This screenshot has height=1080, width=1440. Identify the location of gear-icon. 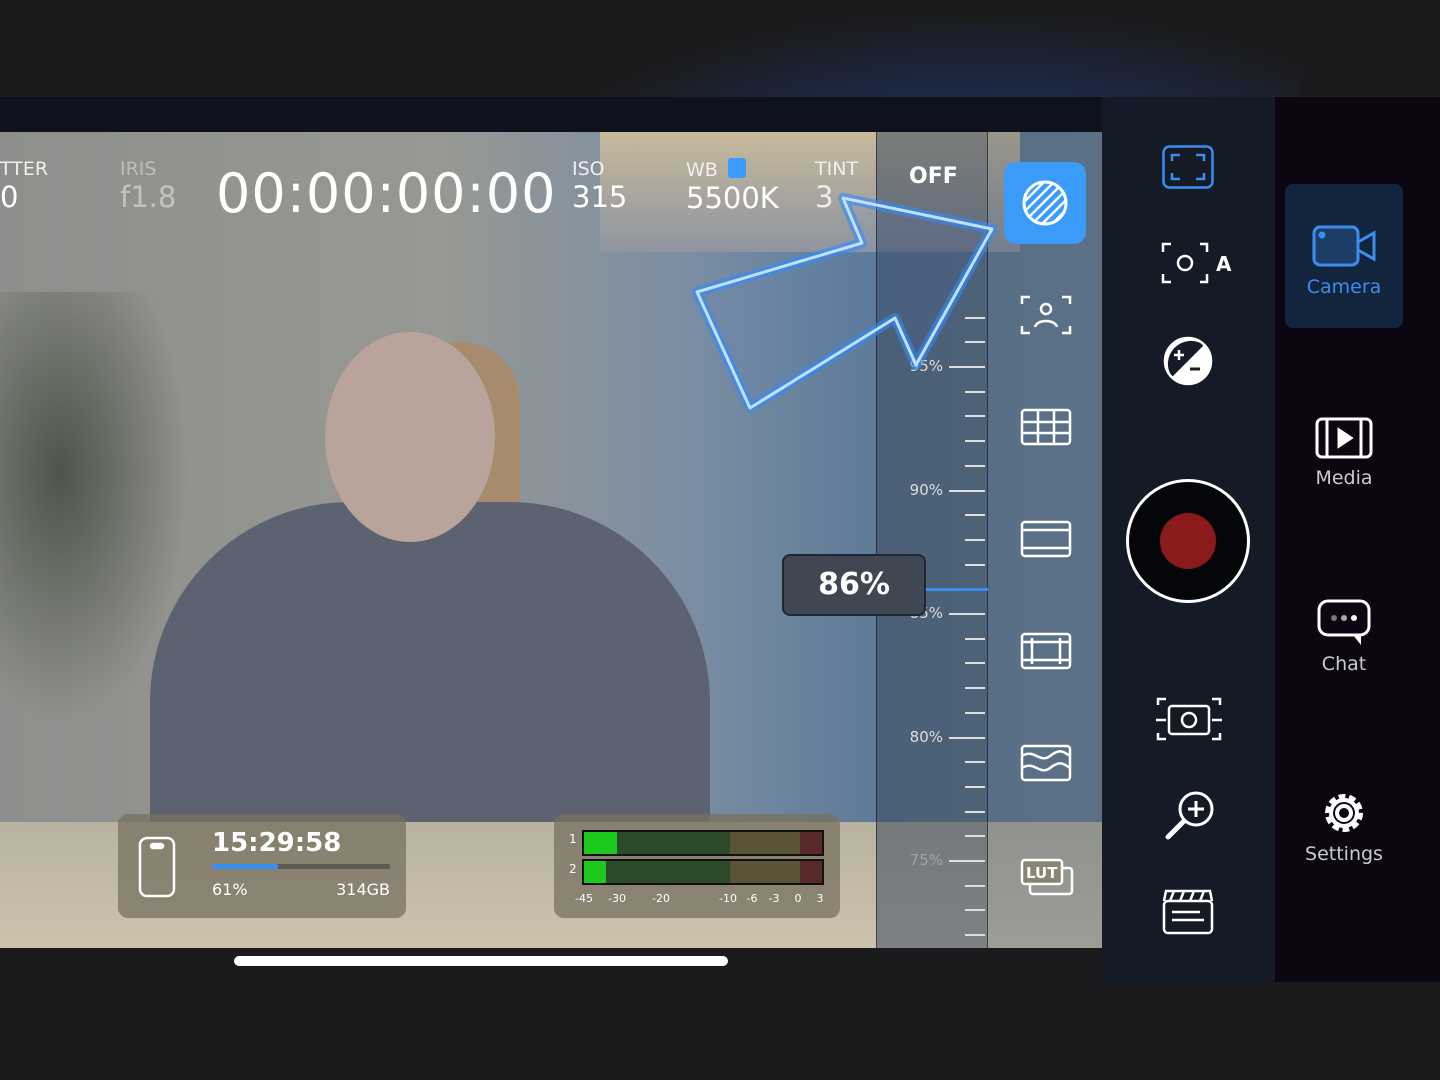
(1344, 813).